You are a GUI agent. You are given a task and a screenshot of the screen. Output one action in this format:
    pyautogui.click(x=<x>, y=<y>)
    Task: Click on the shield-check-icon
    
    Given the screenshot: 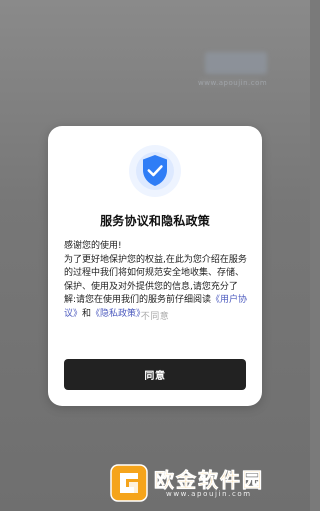 What is the action you would take?
    pyautogui.click(x=155, y=171)
    